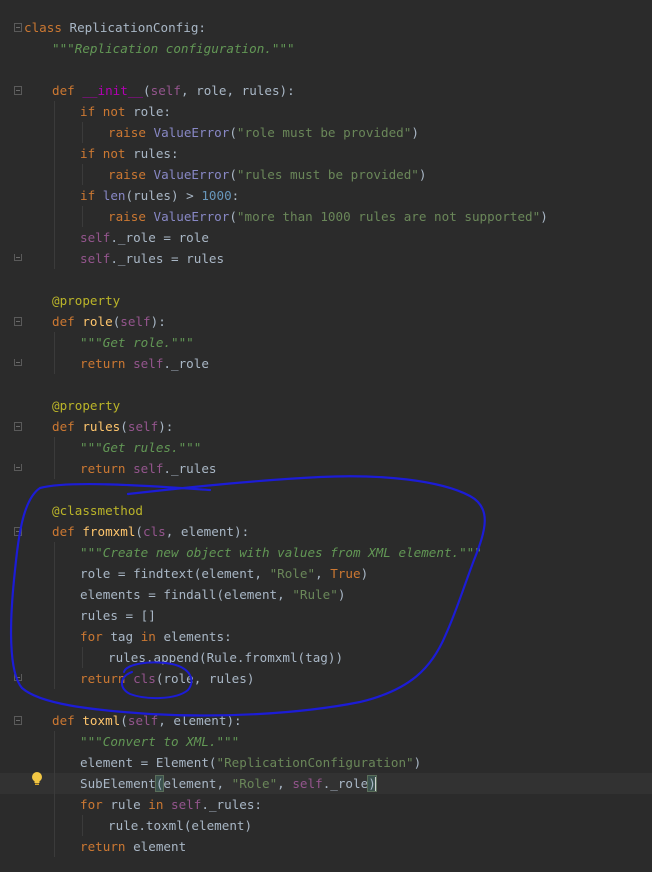  What do you see at coordinates (326, 468) in the screenshot?
I see `code-line: return self._rules` at bounding box center [326, 468].